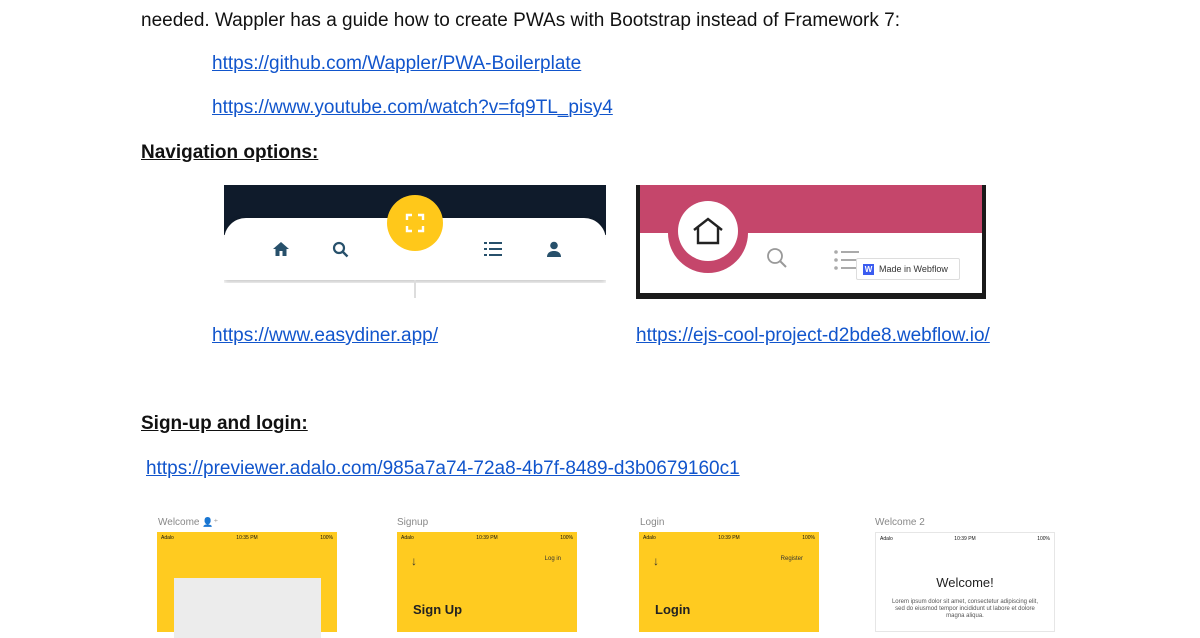 This screenshot has width=1200, height=638. I want to click on webflow-nav-image, so click(811, 242).